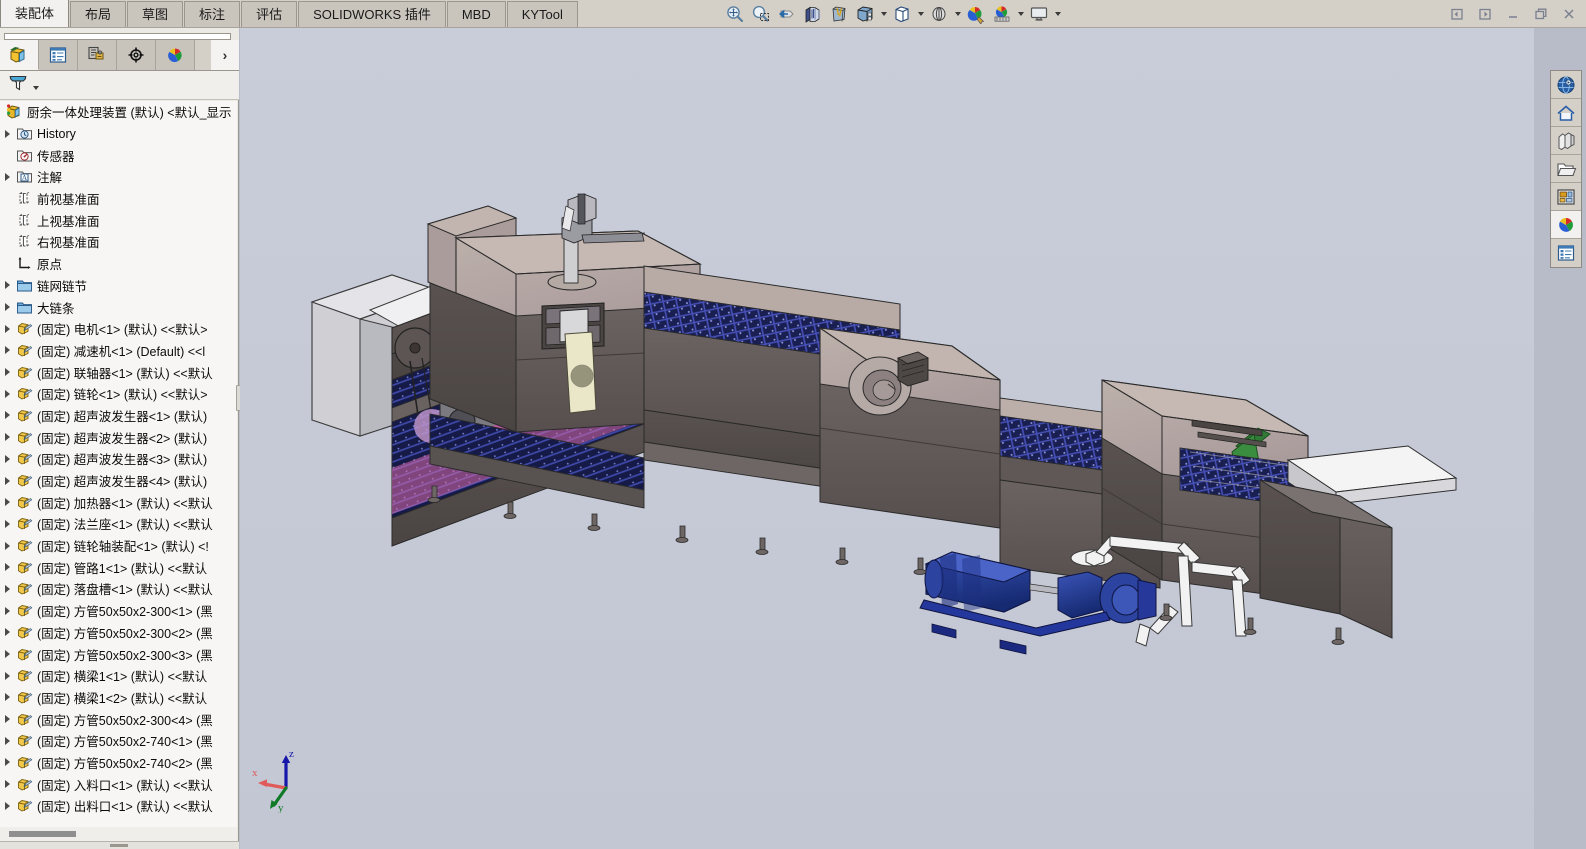  Describe the element at coordinates (97, 55) in the screenshot. I see `configuration-manager-tab` at that location.